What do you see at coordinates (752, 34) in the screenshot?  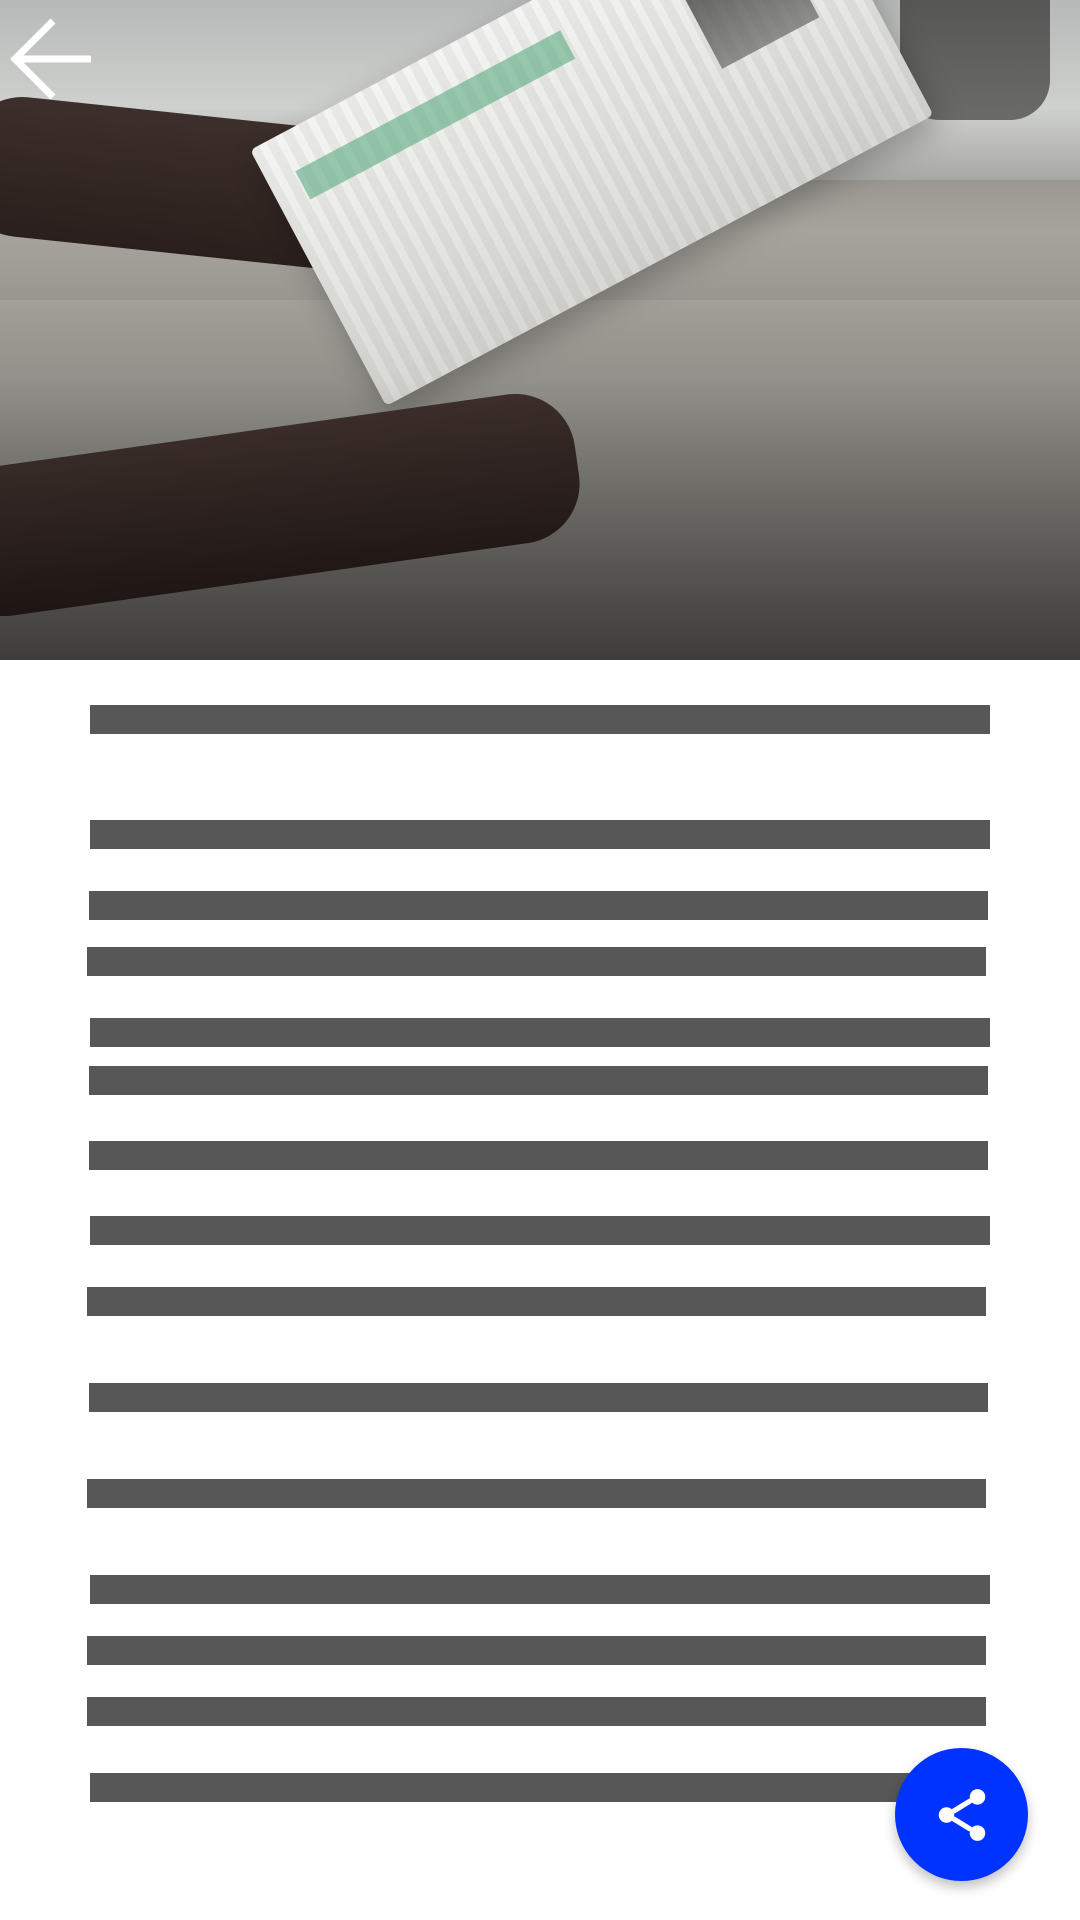 I see `newspaper-photo` at bounding box center [752, 34].